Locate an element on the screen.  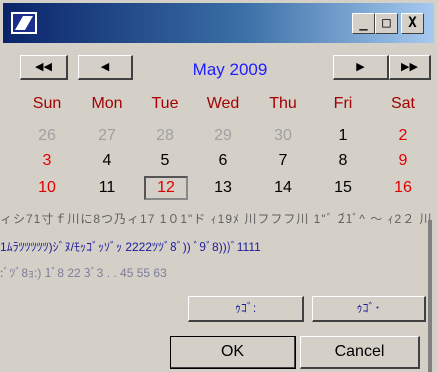
day-cell: 7 is located at coordinates (283, 161).